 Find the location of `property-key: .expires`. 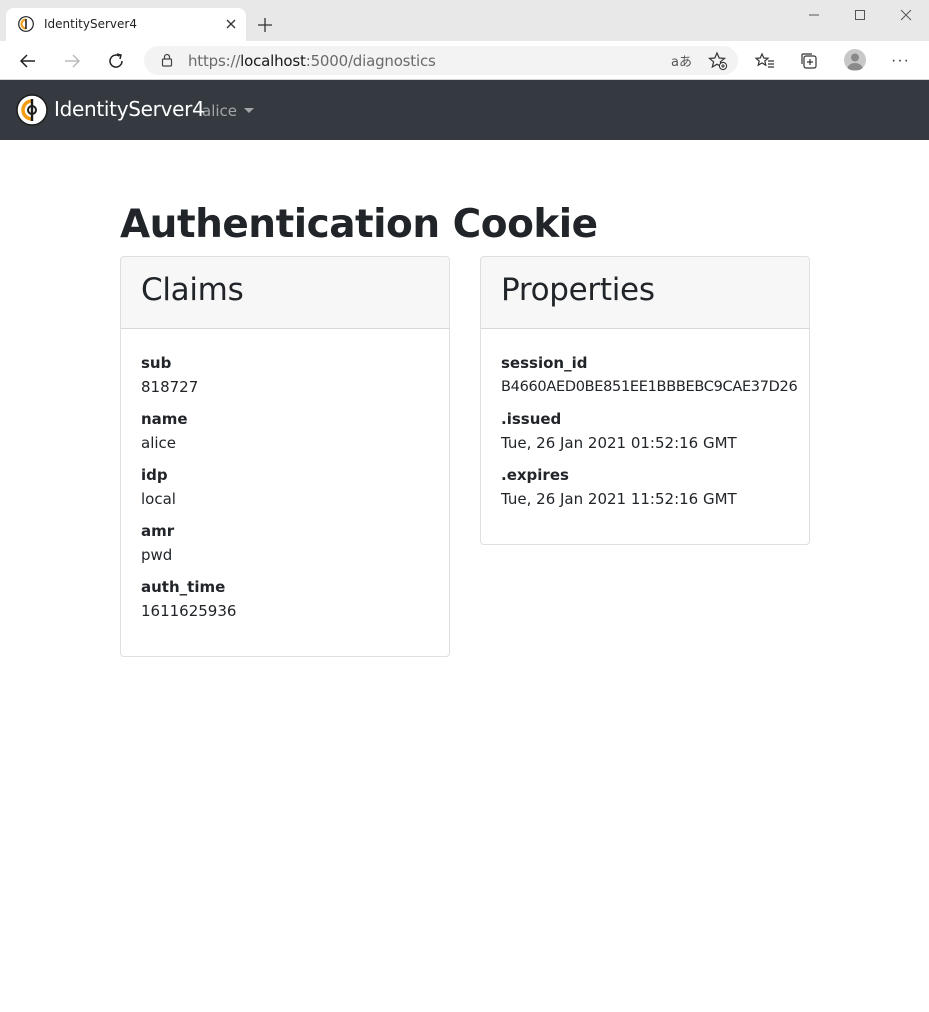

property-key: .expires is located at coordinates (535, 475).